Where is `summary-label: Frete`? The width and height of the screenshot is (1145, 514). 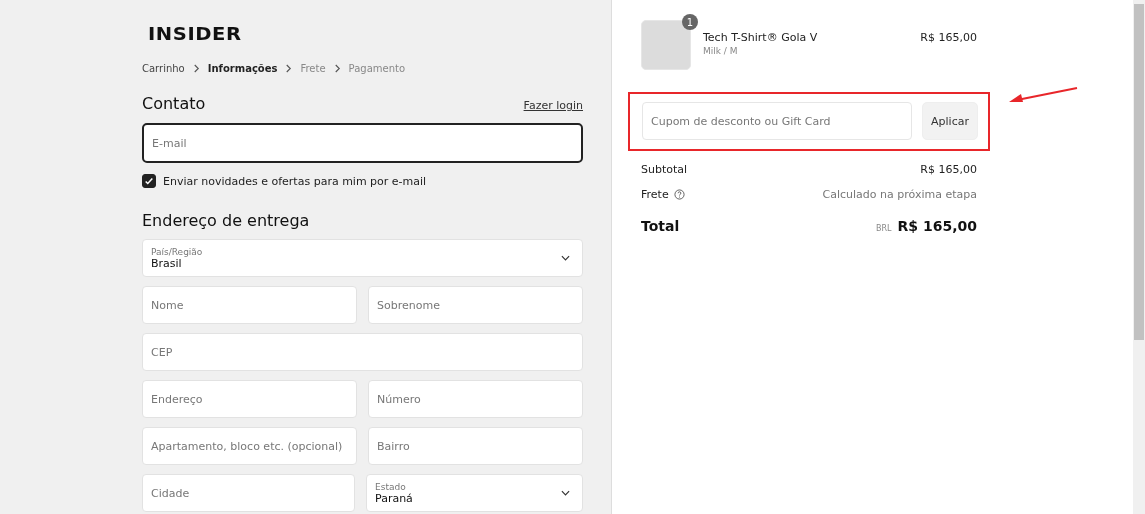
summary-label: Frete is located at coordinates (655, 194).